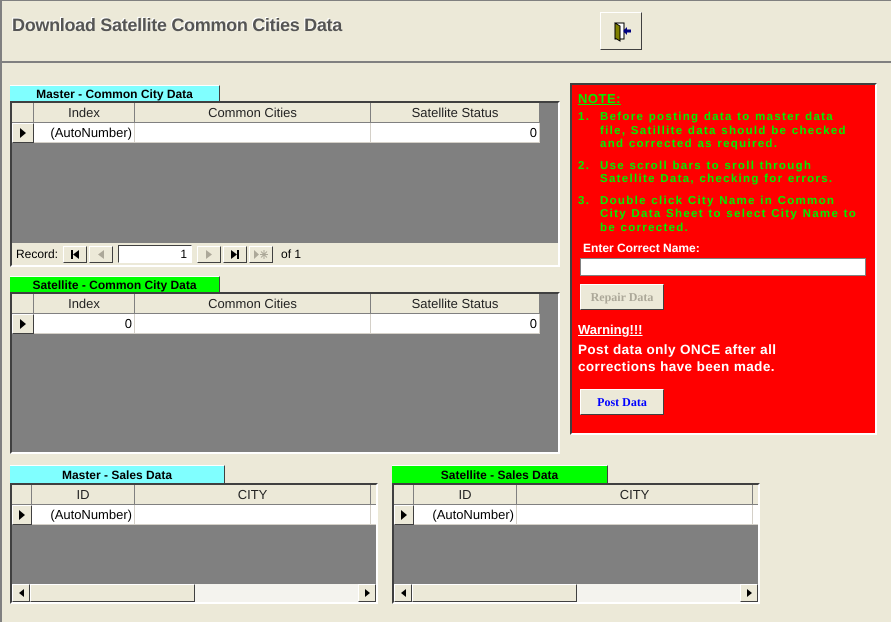  Describe the element at coordinates (724, 131) in the screenshot. I see `note-text: Before posting data to master data file, Satillite data should be checked and corrected as required.` at that location.